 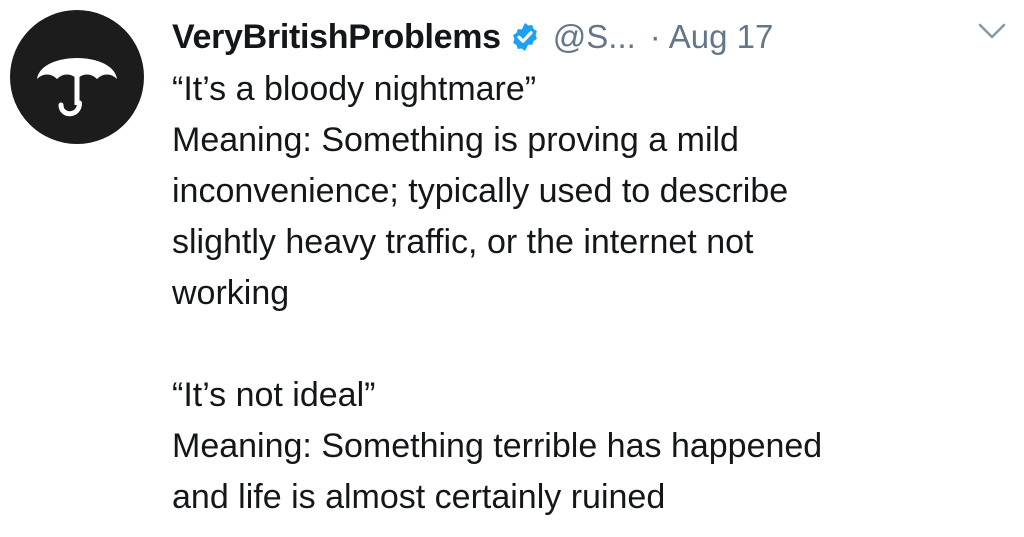 What do you see at coordinates (354, 89) in the screenshot?
I see `tweet-line: “It’s a bloody nightmare”` at bounding box center [354, 89].